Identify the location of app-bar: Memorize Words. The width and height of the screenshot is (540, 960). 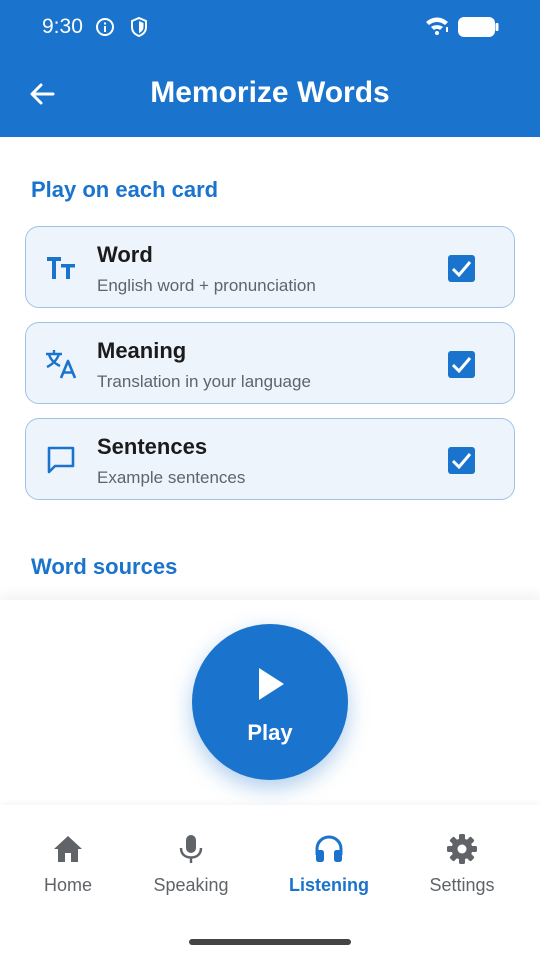
(270, 95).